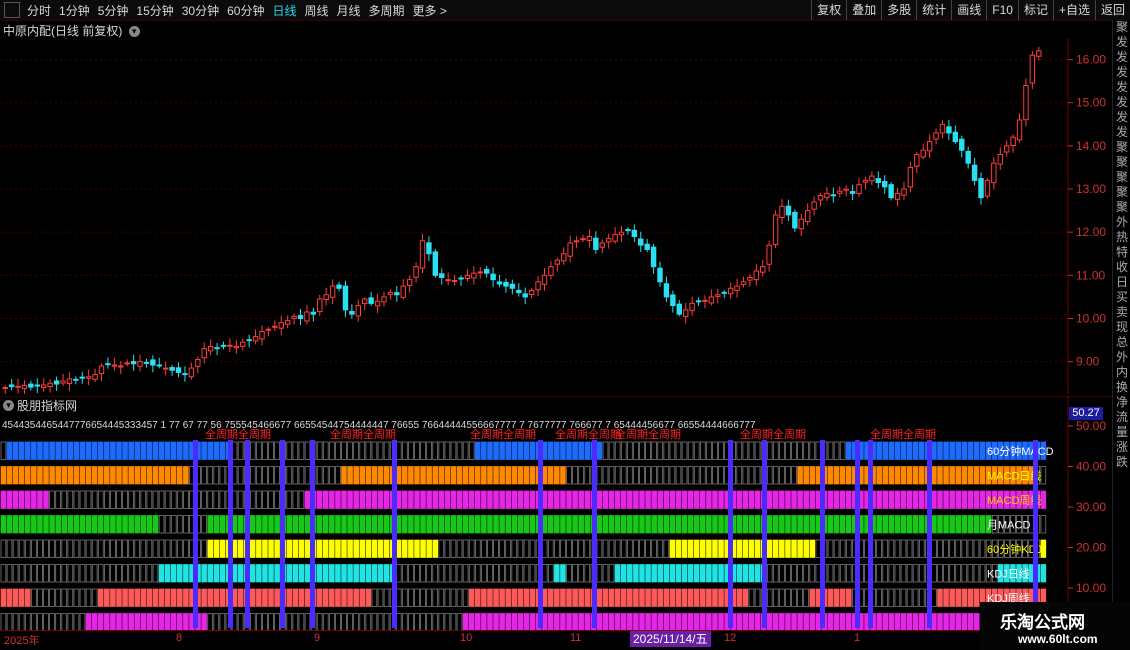 Image resolution: width=1130 pixels, height=650 pixels. What do you see at coordinates (113, 11) in the screenshot?
I see `period-tab: 5分钟` at bounding box center [113, 11].